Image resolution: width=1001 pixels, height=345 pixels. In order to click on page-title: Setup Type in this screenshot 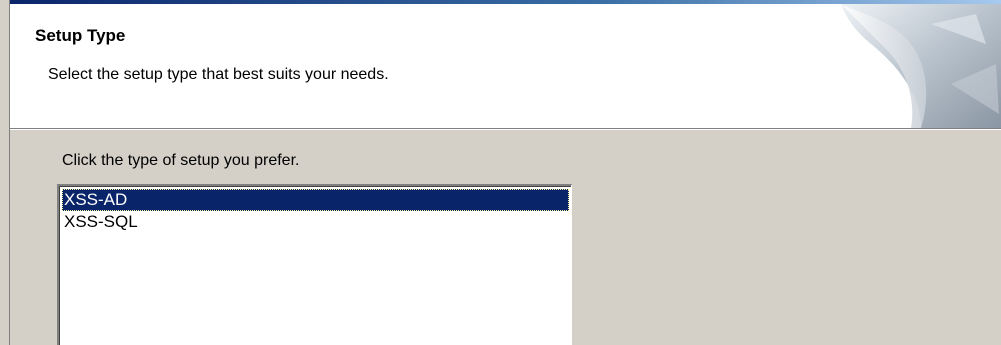, I will do `click(80, 35)`.